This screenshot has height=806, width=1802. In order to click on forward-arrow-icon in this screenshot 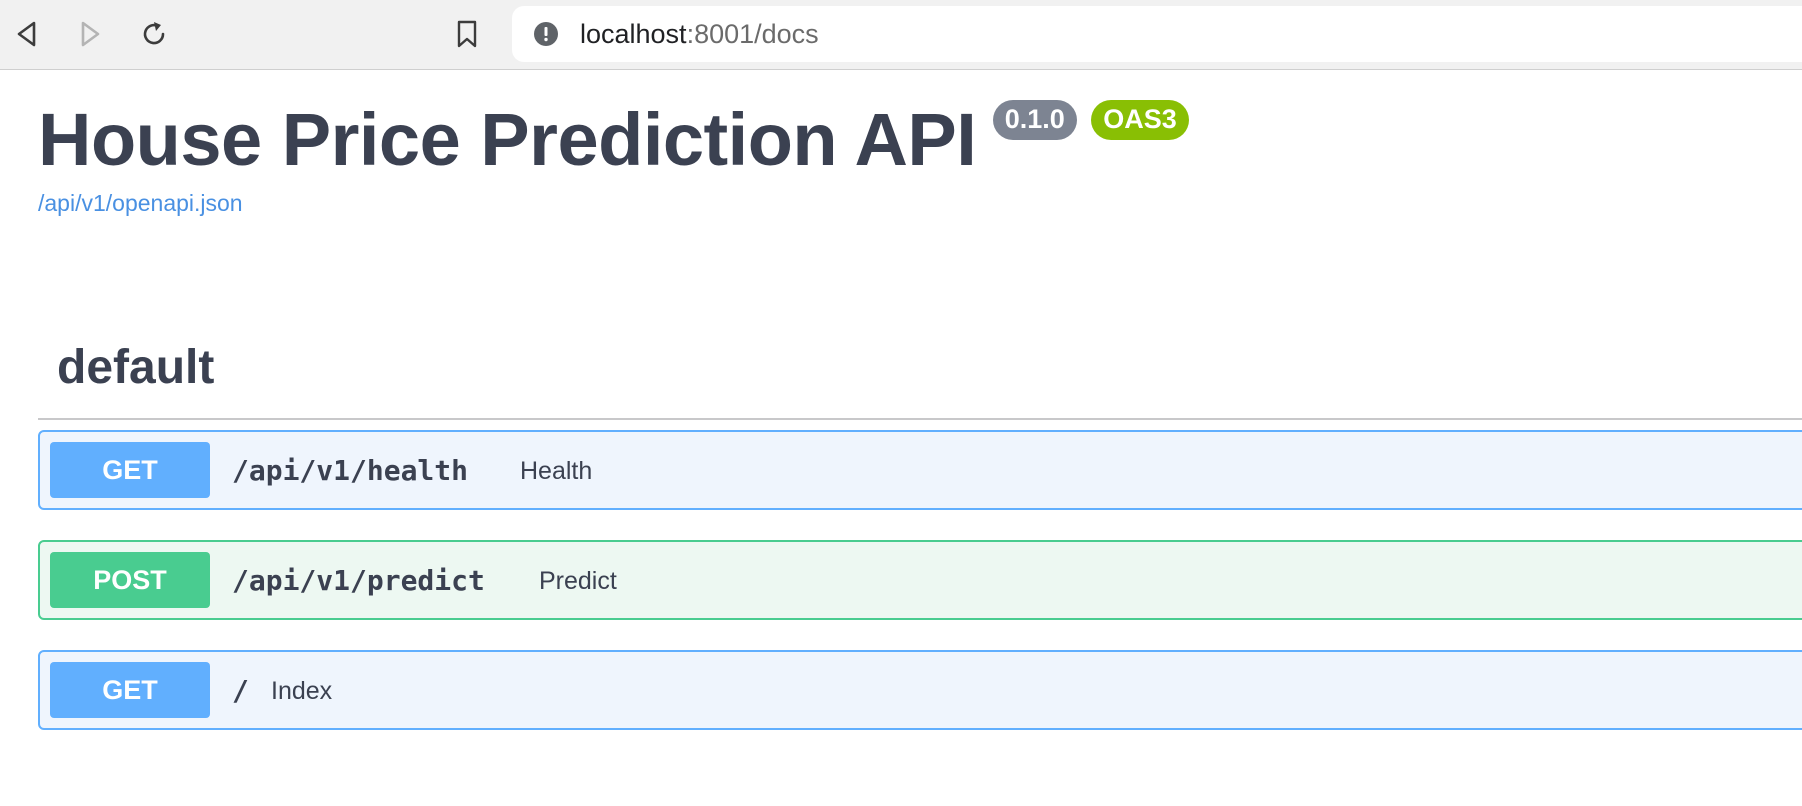, I will do `click(90, 34)`.